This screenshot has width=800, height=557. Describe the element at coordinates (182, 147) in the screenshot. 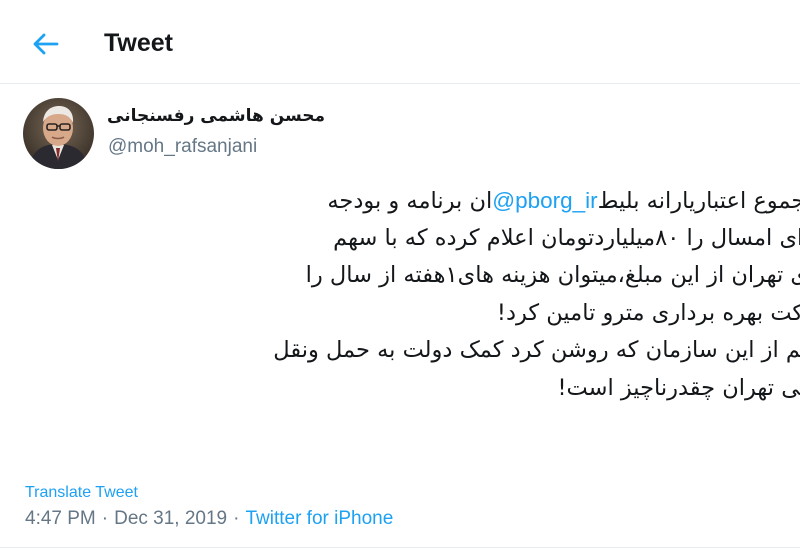

I see `author-handle: @moh_rafsanjani` at that location.